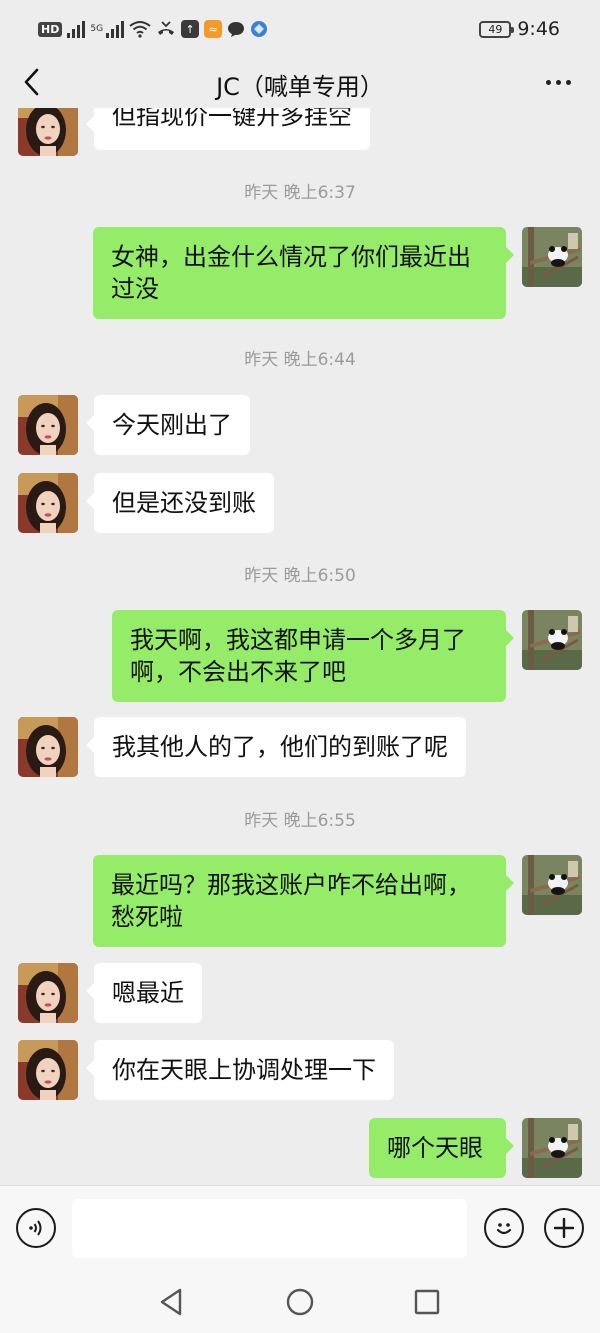 Image resolution: width=600 pixels, height=1333 pixels. Describe the element at coordinates (97, 28) in the screenshot. I see `network-type-label: 5G` at that location.